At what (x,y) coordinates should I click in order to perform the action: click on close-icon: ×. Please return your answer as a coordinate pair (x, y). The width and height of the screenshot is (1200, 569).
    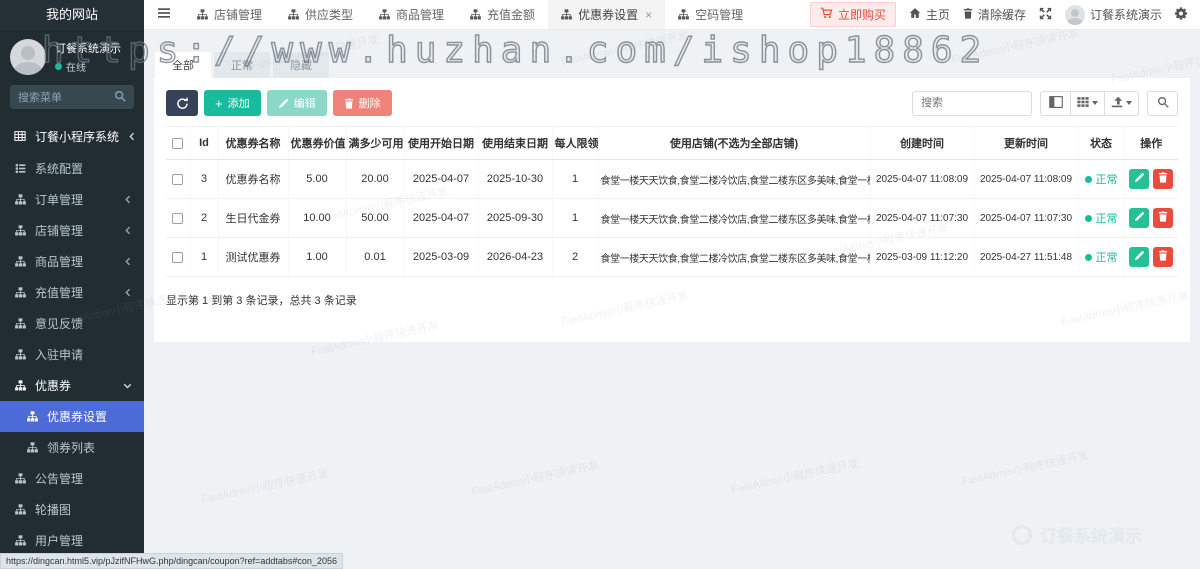
    Looking at the image, I should click on (648, 15).